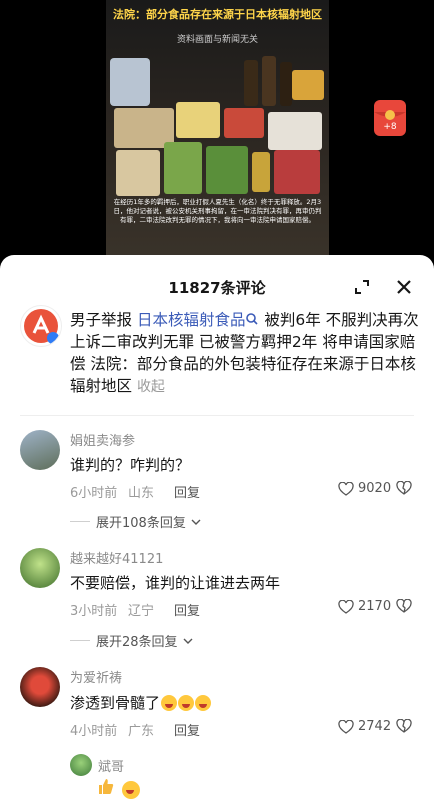  What do you see at coordinates (217, 40) in the screenshot?
I see `video-note: 资料画面与新闻无关` at bounding box center [217, 40].